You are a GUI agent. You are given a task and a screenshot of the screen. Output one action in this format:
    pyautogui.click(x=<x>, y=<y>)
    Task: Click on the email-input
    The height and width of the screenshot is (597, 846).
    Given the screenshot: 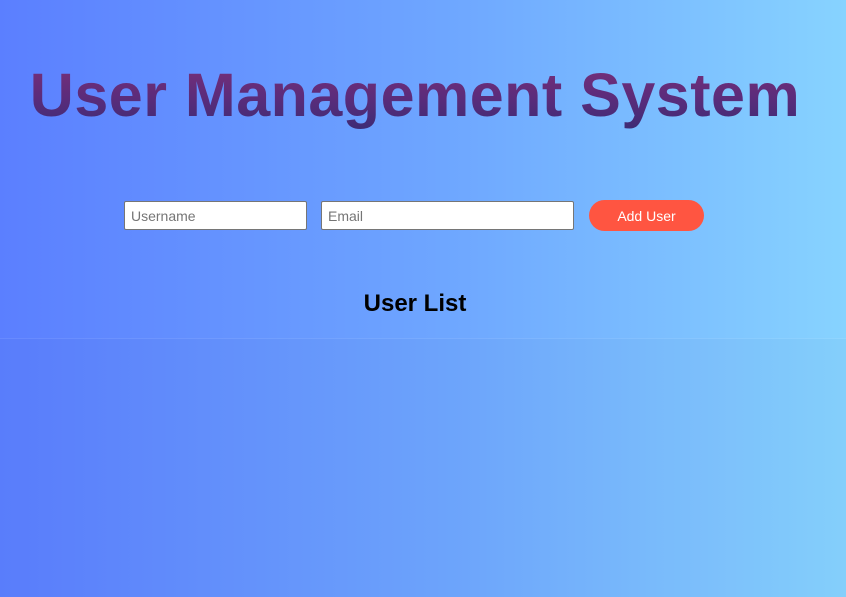 What is the action you would take?
    pyautogui.click(x=447, y=215)
    